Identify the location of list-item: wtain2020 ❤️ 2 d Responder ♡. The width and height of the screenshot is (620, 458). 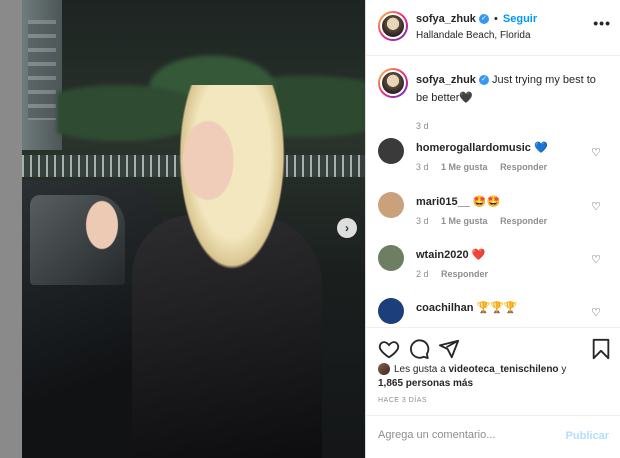
(495, 270).